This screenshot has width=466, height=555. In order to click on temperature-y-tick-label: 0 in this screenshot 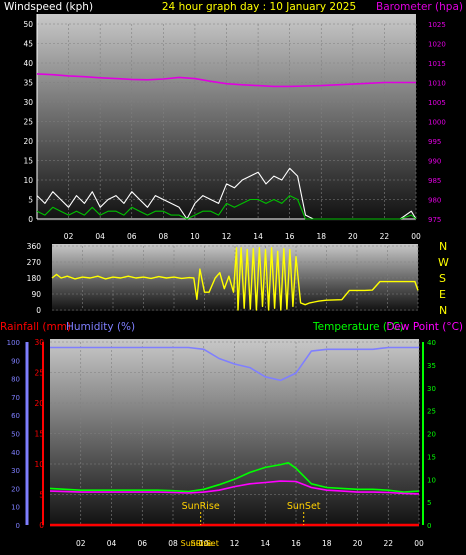, I will do `click(429, 526)`.